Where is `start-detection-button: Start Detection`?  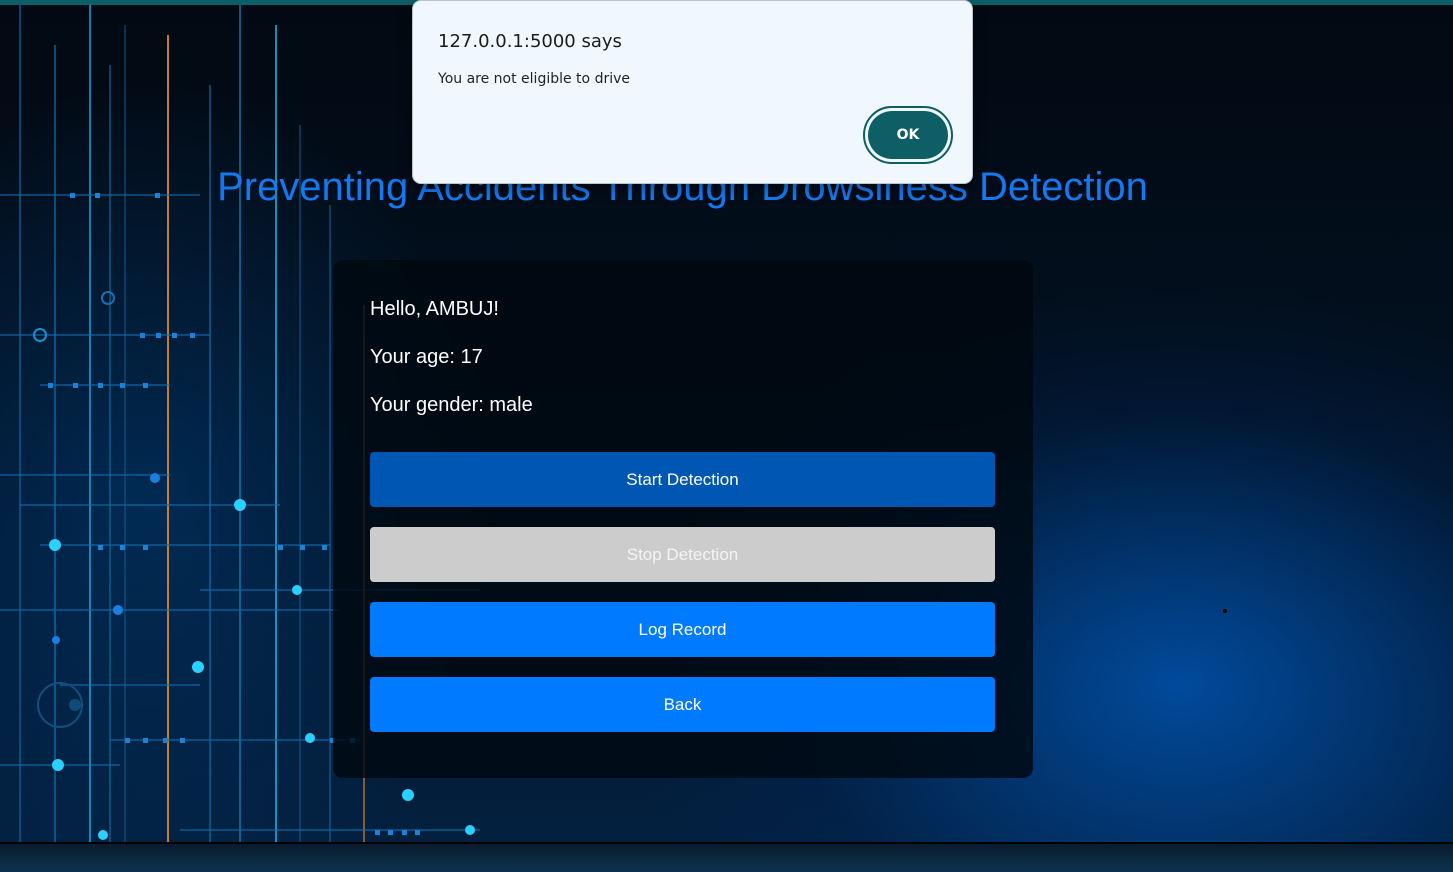
start-detection-button: Start Detection is located at coordinates (682, 479).